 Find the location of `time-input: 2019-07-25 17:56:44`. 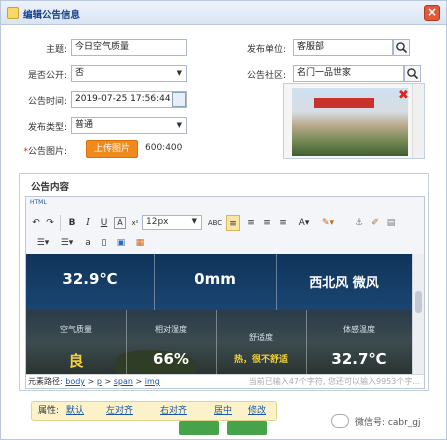

time-input: 2019-07-25 17:56:44 is located at coordinates (129, 99).